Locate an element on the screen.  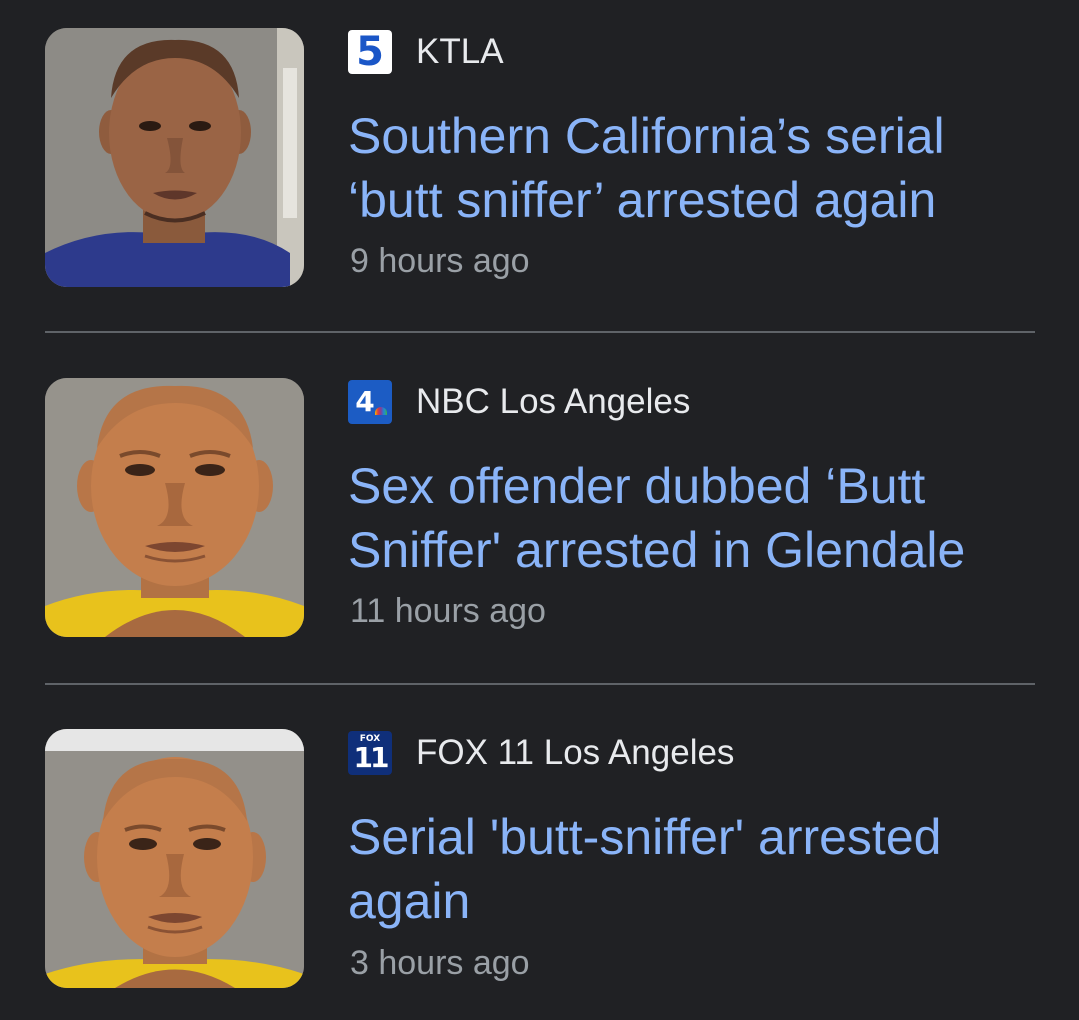
fox-11-logo-icon: FOX 11 is located at coordinates (370, 753).